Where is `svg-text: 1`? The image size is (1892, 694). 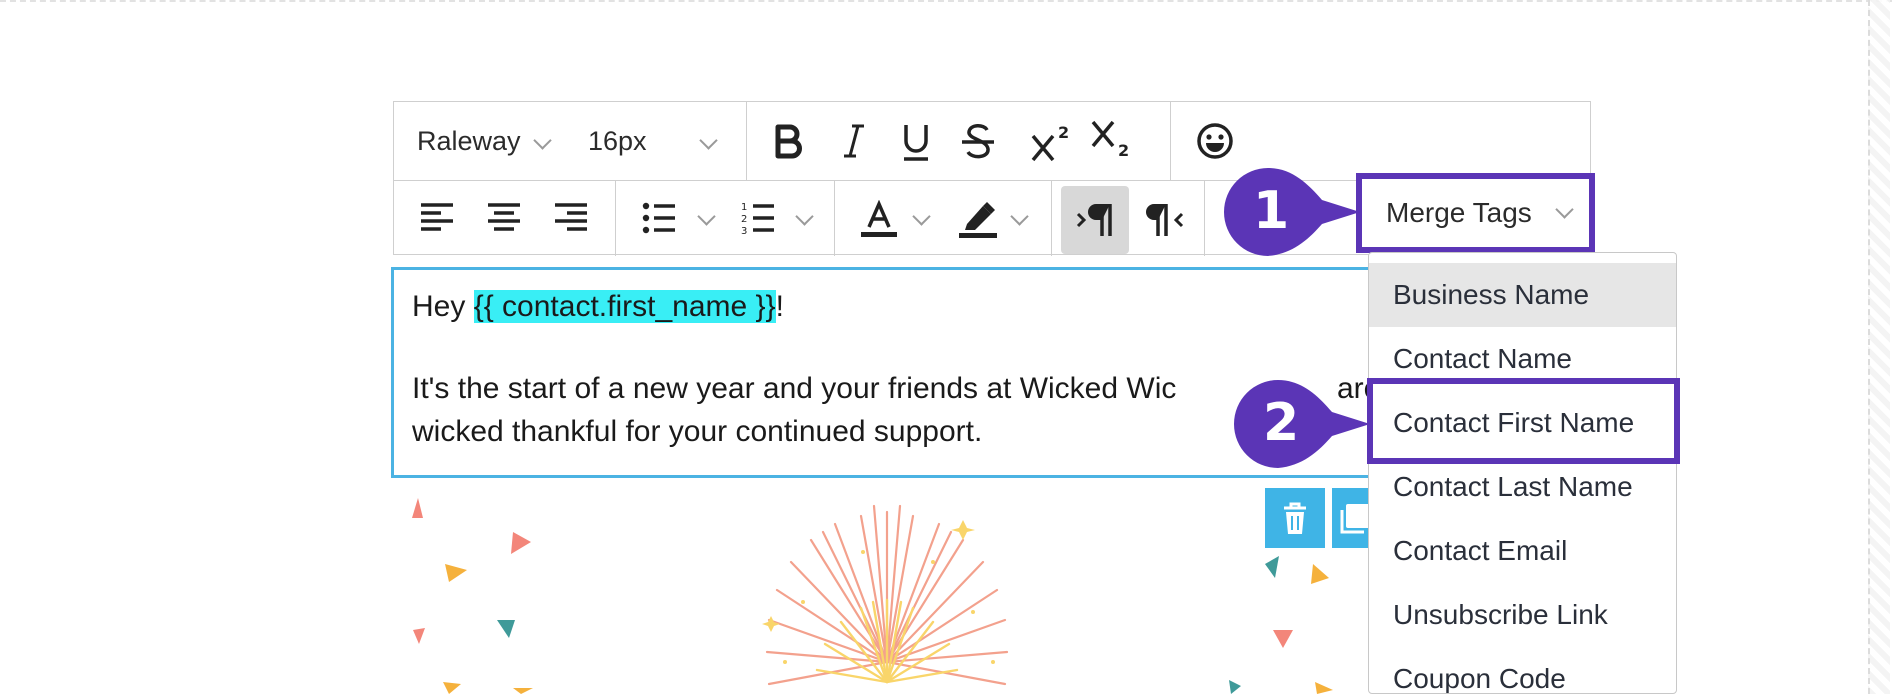 svg-text: 1 is located at coordinates (744, 207).